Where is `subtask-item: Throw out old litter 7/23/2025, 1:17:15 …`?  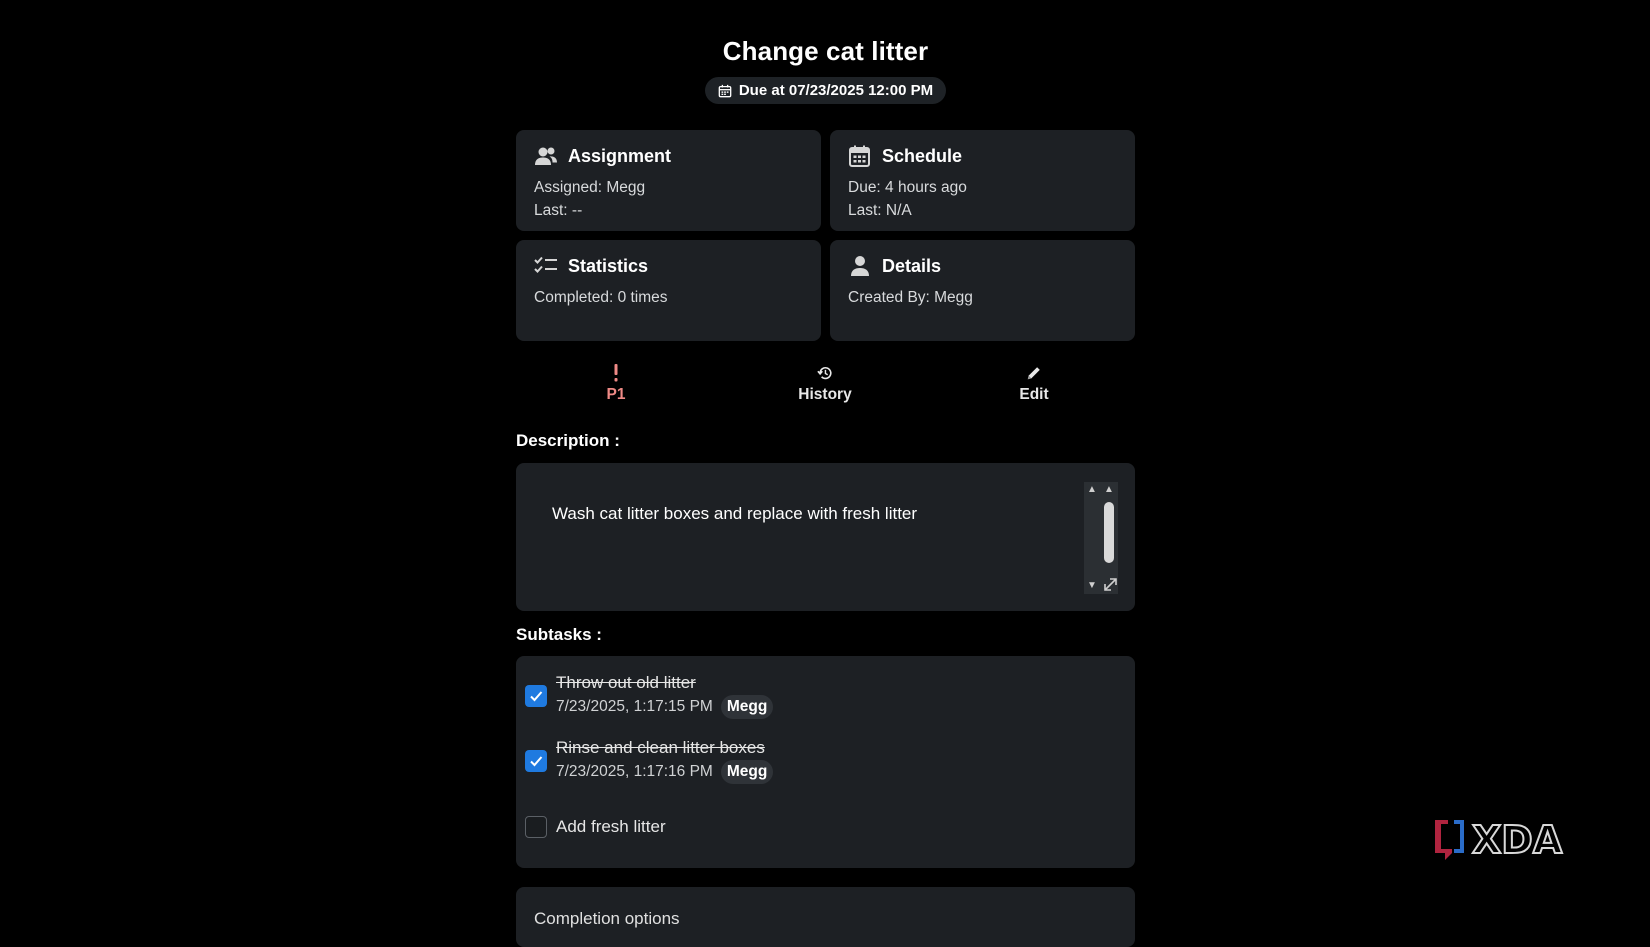 subtask-item: Throw out old litter 7/23/2025, 1:17:15 … is located at coordinates (649, 695).